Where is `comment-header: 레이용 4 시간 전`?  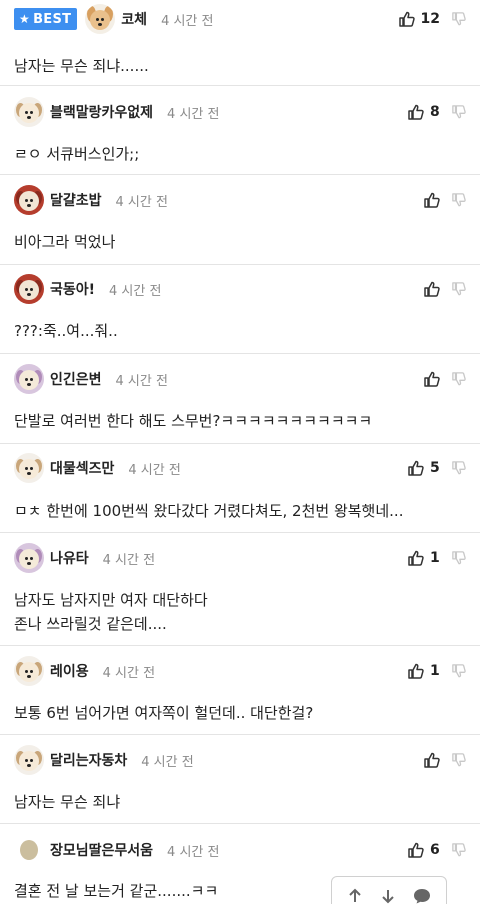
comment-header: 레이용 4 시간 전 is located at coordinates (84, 671).